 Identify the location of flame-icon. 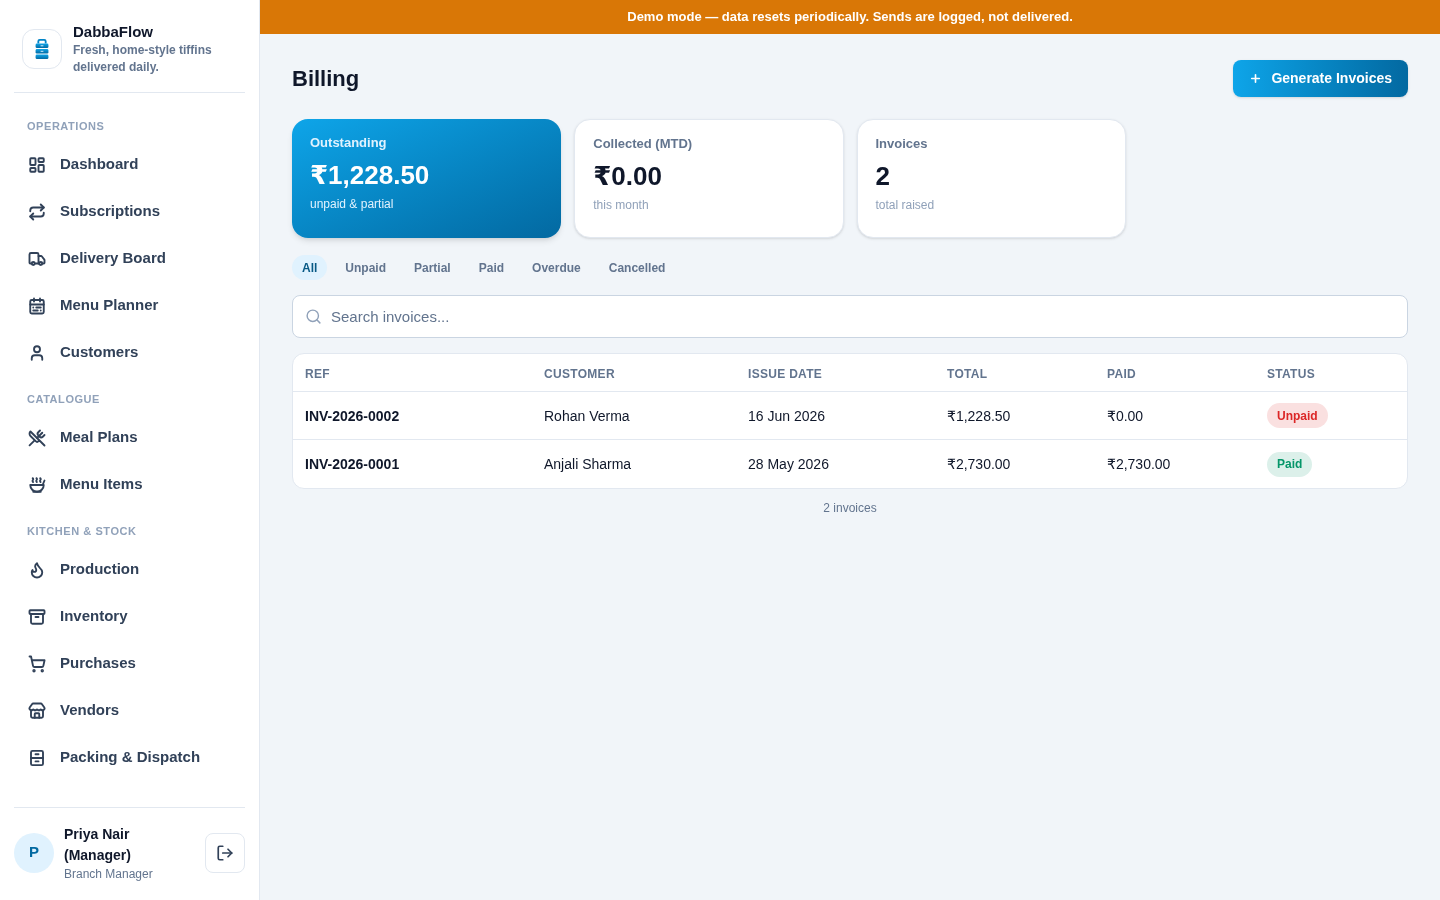
(37, 569).